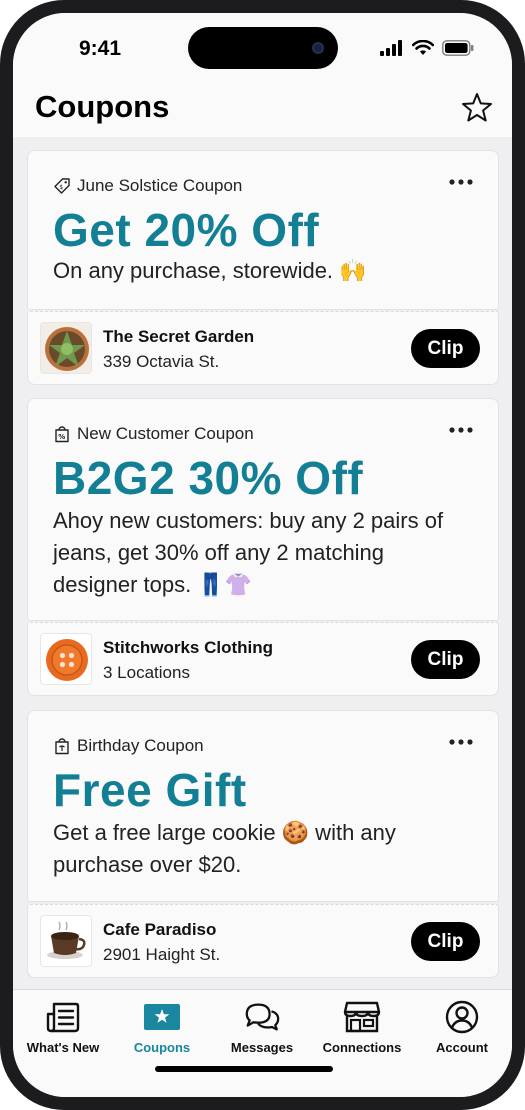 The height and width of the screenshot is (1110, 525). I want to click on potted-plant-icon, so click(66, 348).